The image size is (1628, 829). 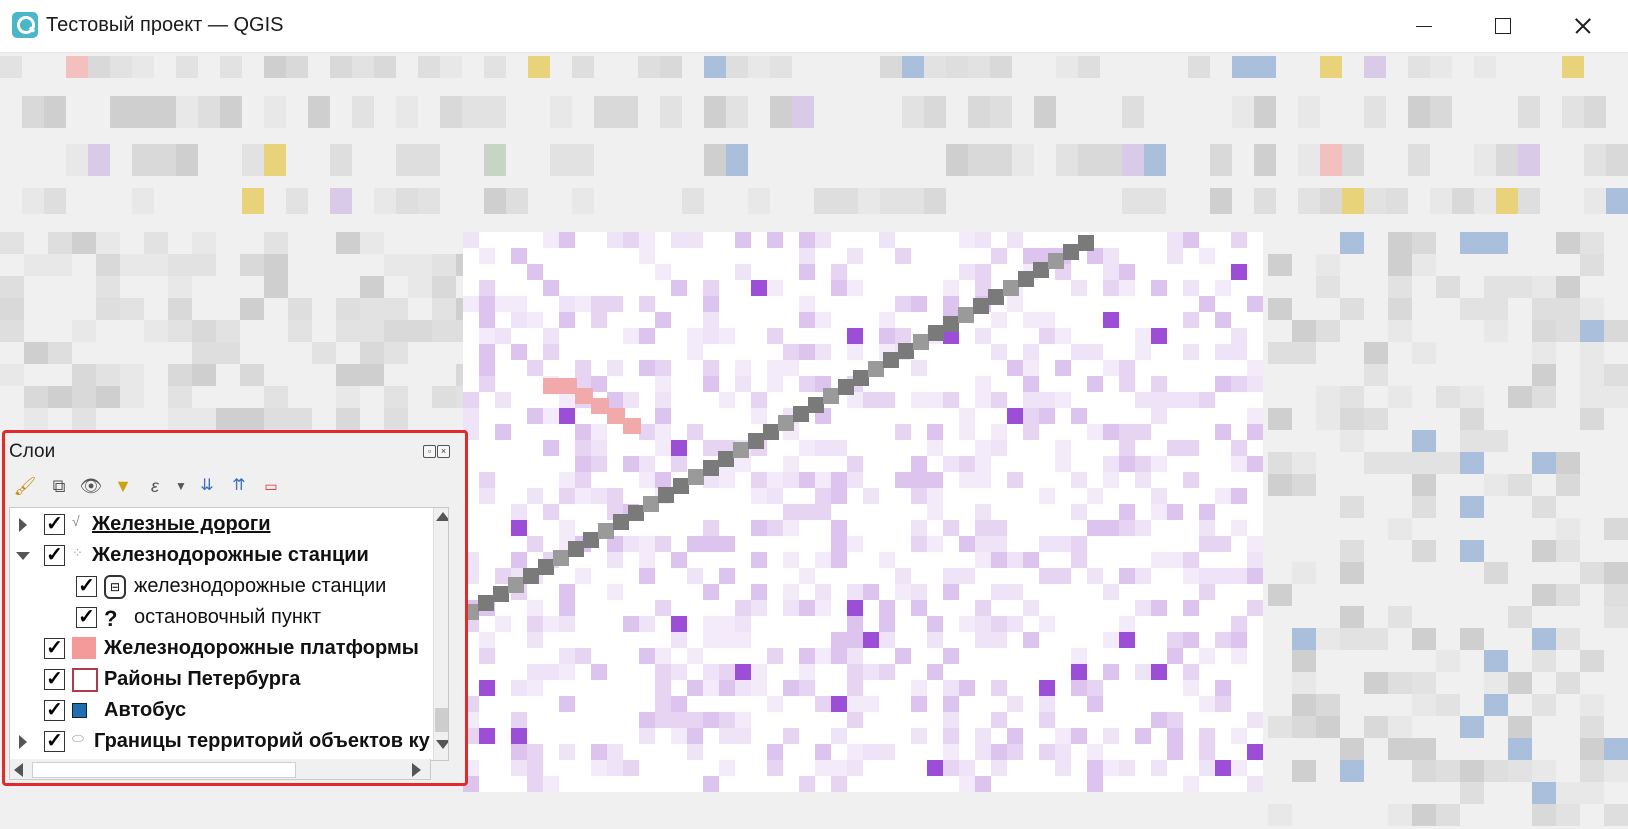 I want to click on layer-label: Границы территорий объектов ку, so click(x=262, y=741).